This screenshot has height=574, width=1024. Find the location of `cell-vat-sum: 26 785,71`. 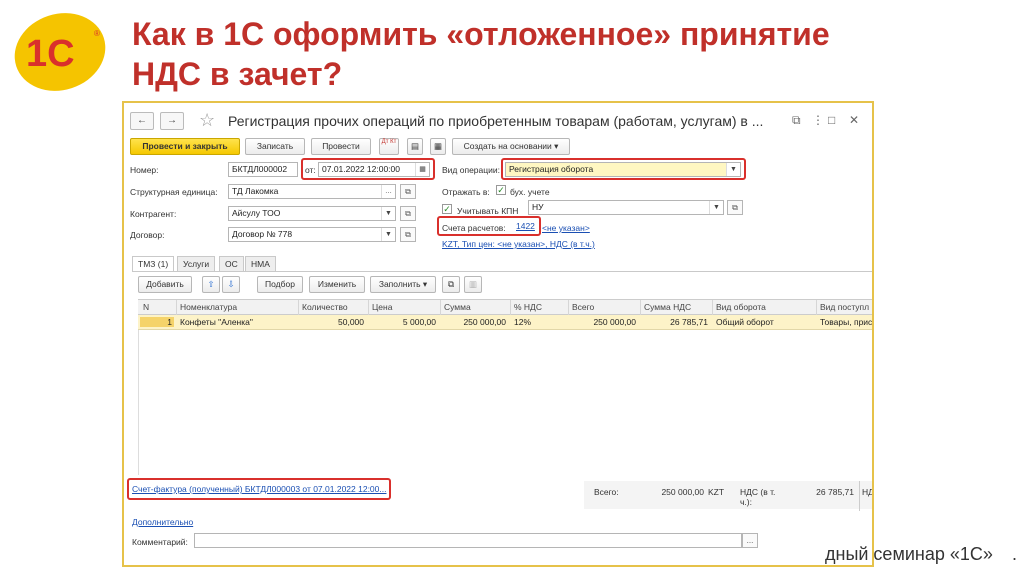

cell-vat-sum: 26 785,71 is located at coordinates (674, 322).